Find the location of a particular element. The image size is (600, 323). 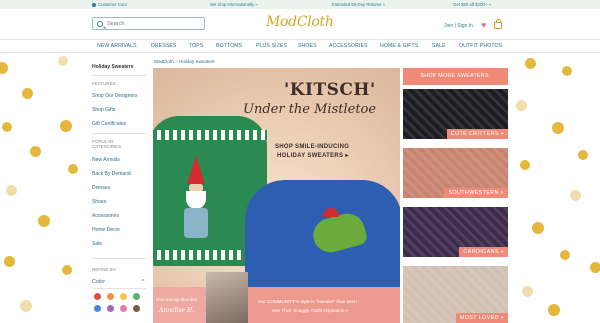

nav-new-arrivals: NEW ARRIVALS is located at coordinates (117, 46).